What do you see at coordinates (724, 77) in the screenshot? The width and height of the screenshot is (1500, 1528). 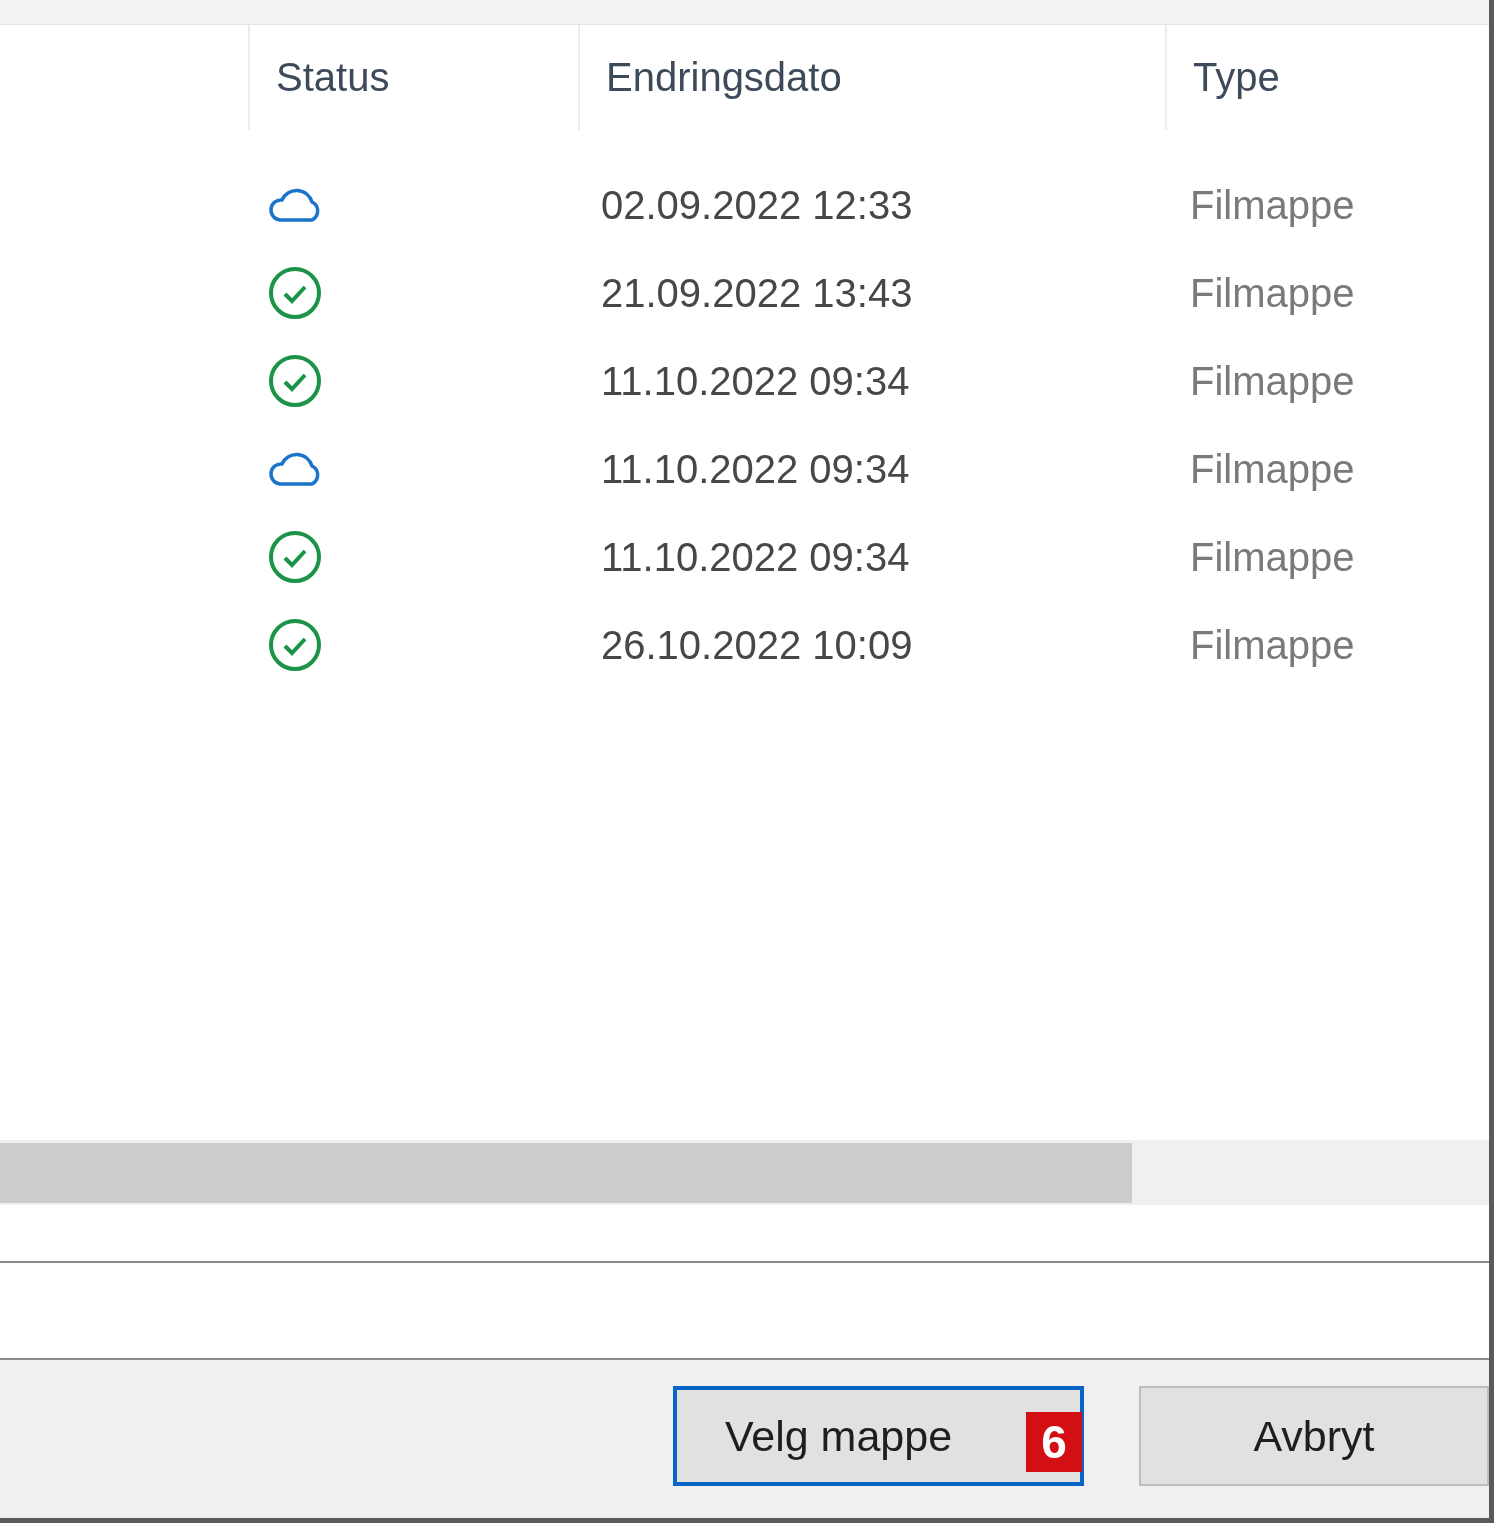 I see `column-header: Endringsdato` at bounding box center [724, 77].